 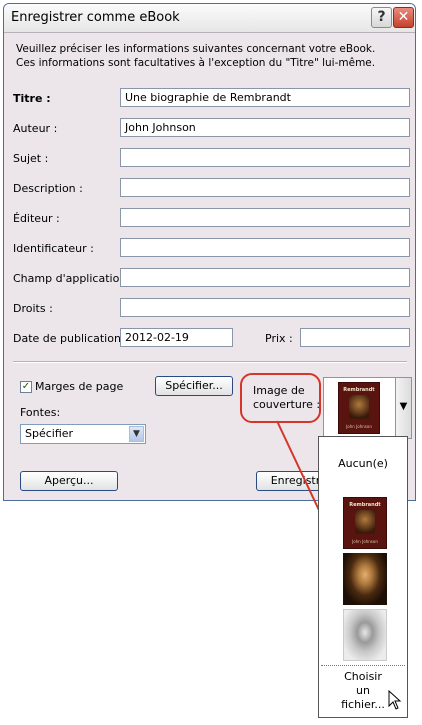 What do you see at coordinates (355, 337) in the screenshot?
I see `price-field` at bounding box center [355, 337].